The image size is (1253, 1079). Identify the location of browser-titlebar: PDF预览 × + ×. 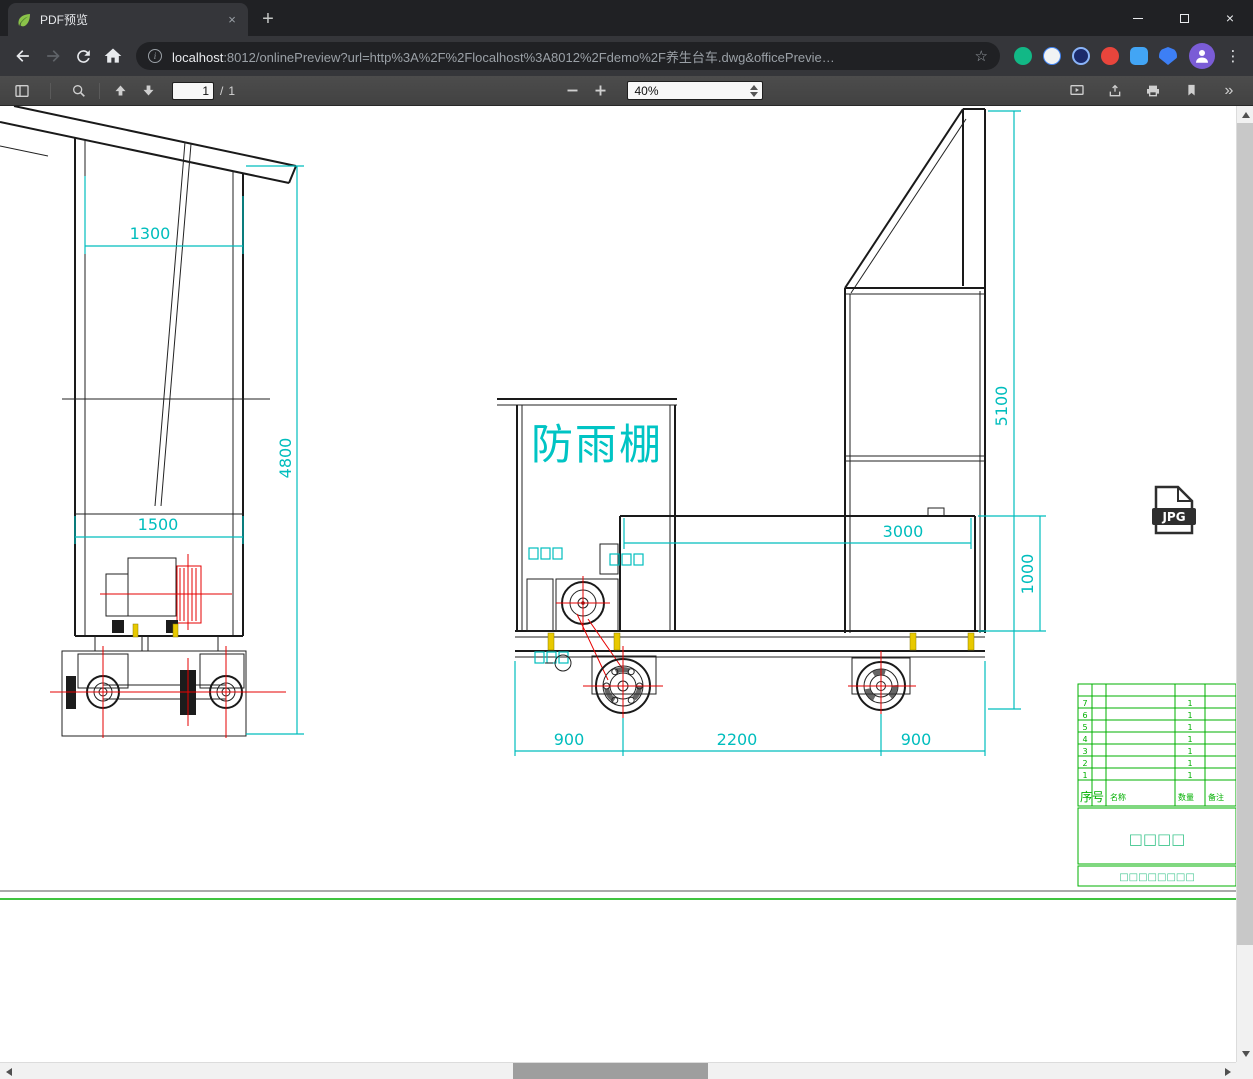
(626, 18).